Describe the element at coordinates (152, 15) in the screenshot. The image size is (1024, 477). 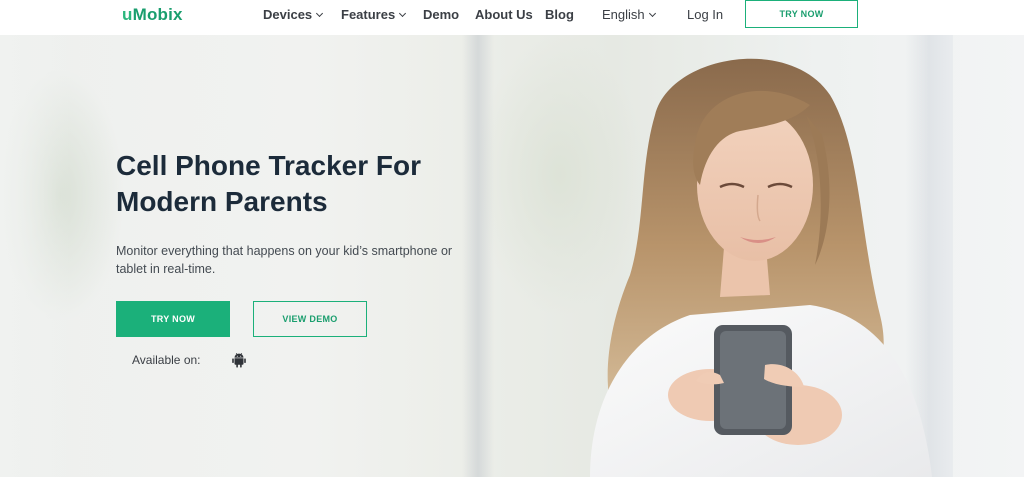
I see `umobix-logo: uMobix` at that location.